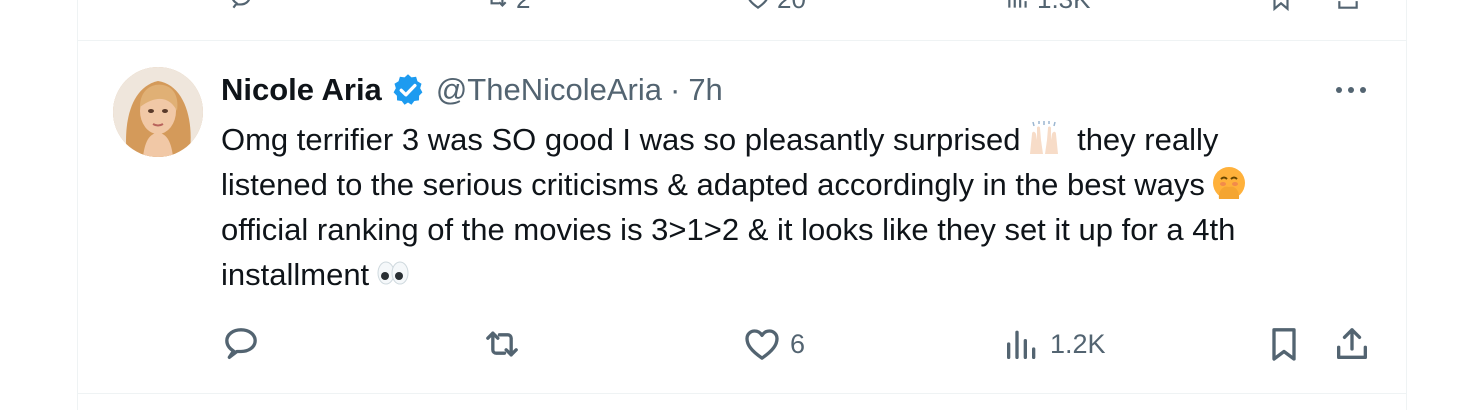 The width and height of the screenshot is (1466, 410). What do you see at coordinates (1228, 183) in the screenshot?
I see `face-with-hand-over-mouth-emoji` at bounding box center [1228, 183].